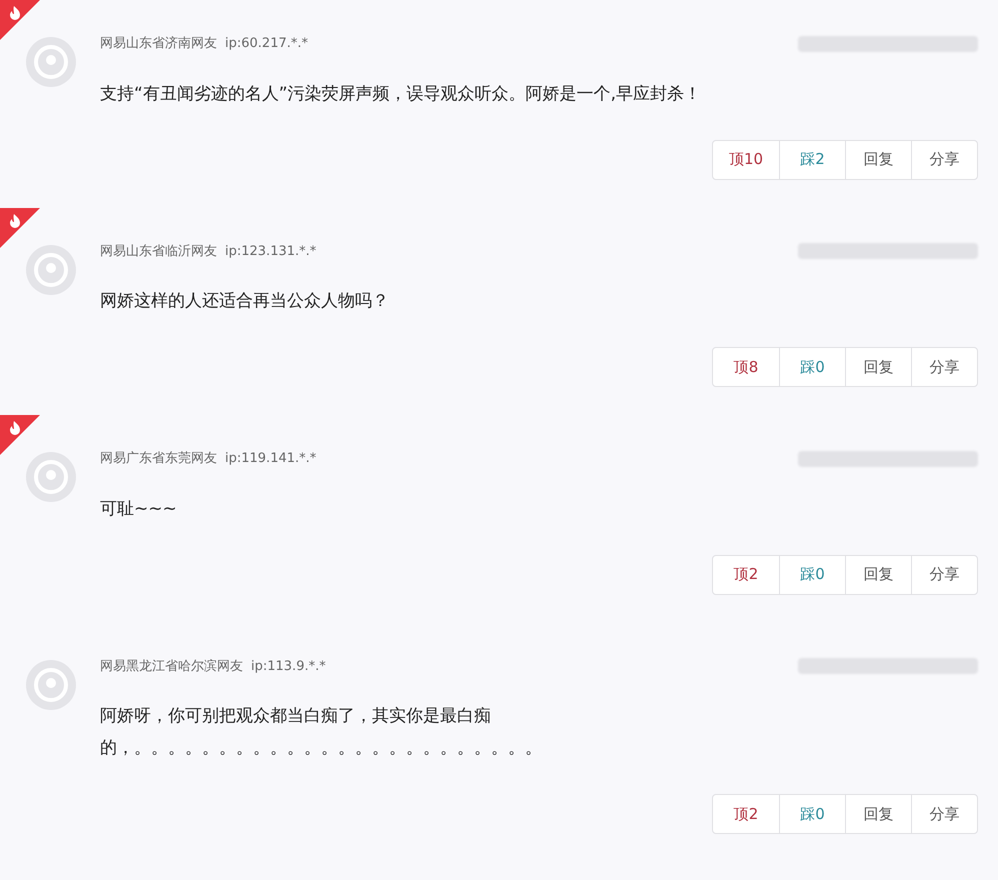 Image resolution: width=998 pixels, height=880 pixels. Describe the element at coordinates (245, 301) in the screenshot. I see `comment-text: 网娇这样的人还适合再当公众人物吗？` at that location.